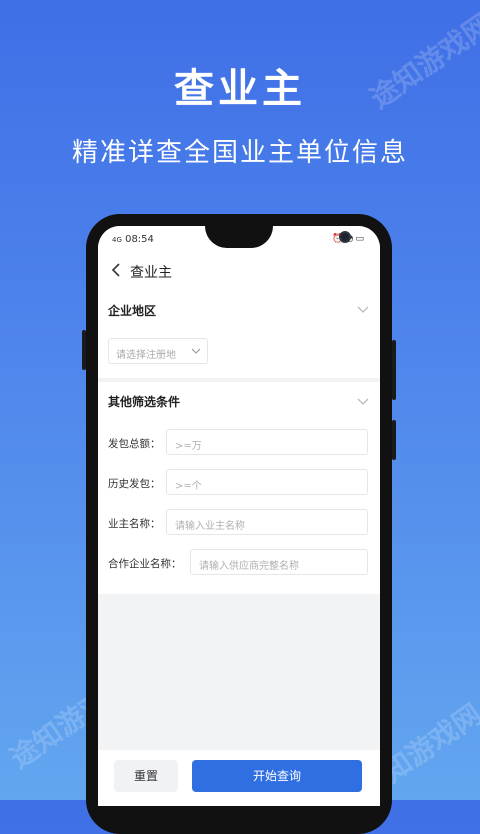 The height and width of the screenshot is (834, 480). I want to click on total-contract-input: >=万, so click(267, 442).